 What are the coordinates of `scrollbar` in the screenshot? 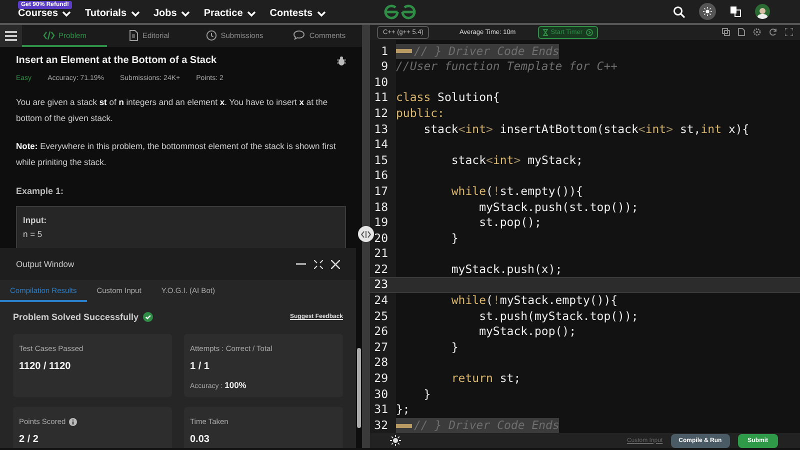 It's located at (359, 388).